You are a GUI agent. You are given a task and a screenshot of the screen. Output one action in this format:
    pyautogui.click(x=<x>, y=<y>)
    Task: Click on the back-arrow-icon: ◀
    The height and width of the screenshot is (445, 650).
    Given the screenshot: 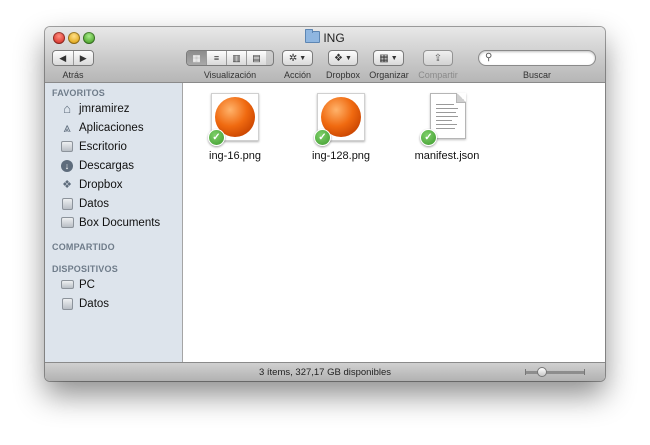 What is the action you would take?
    pyautogui.click(x=63, y=57)
    